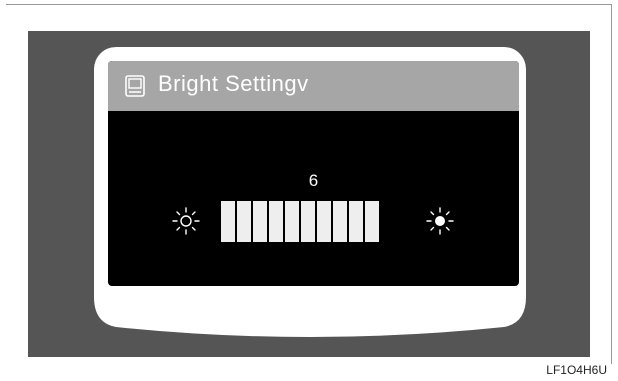 This screenshot has height=381, width=618. Describe the element at coordinates (313, 86) in the screenshot. I see `osd-title-bar: Bright Settingv` at that location.